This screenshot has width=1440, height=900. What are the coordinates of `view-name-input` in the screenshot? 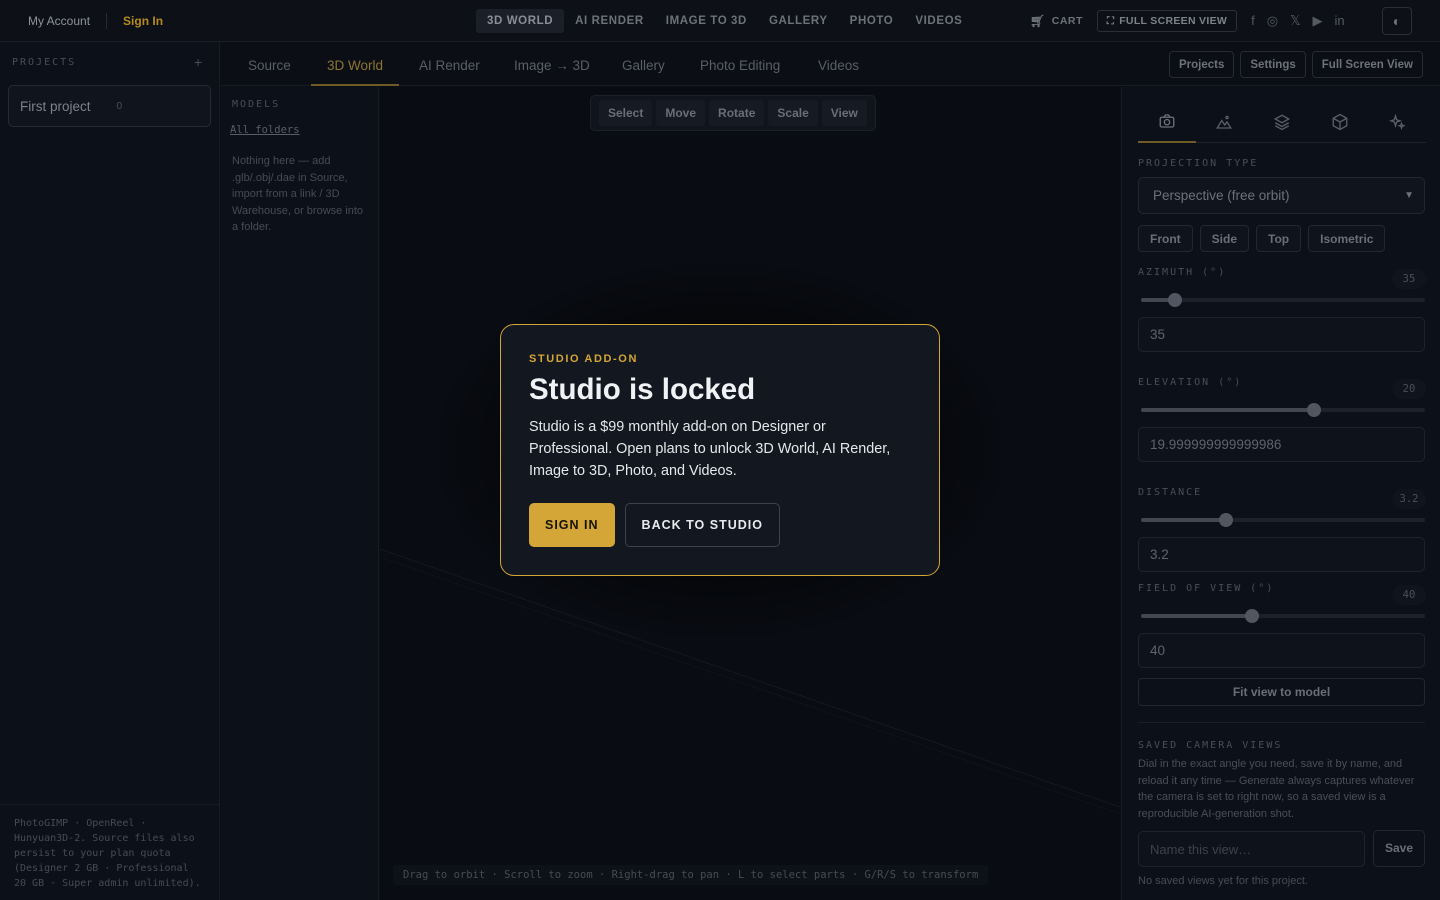 It's located at (1251, 849).